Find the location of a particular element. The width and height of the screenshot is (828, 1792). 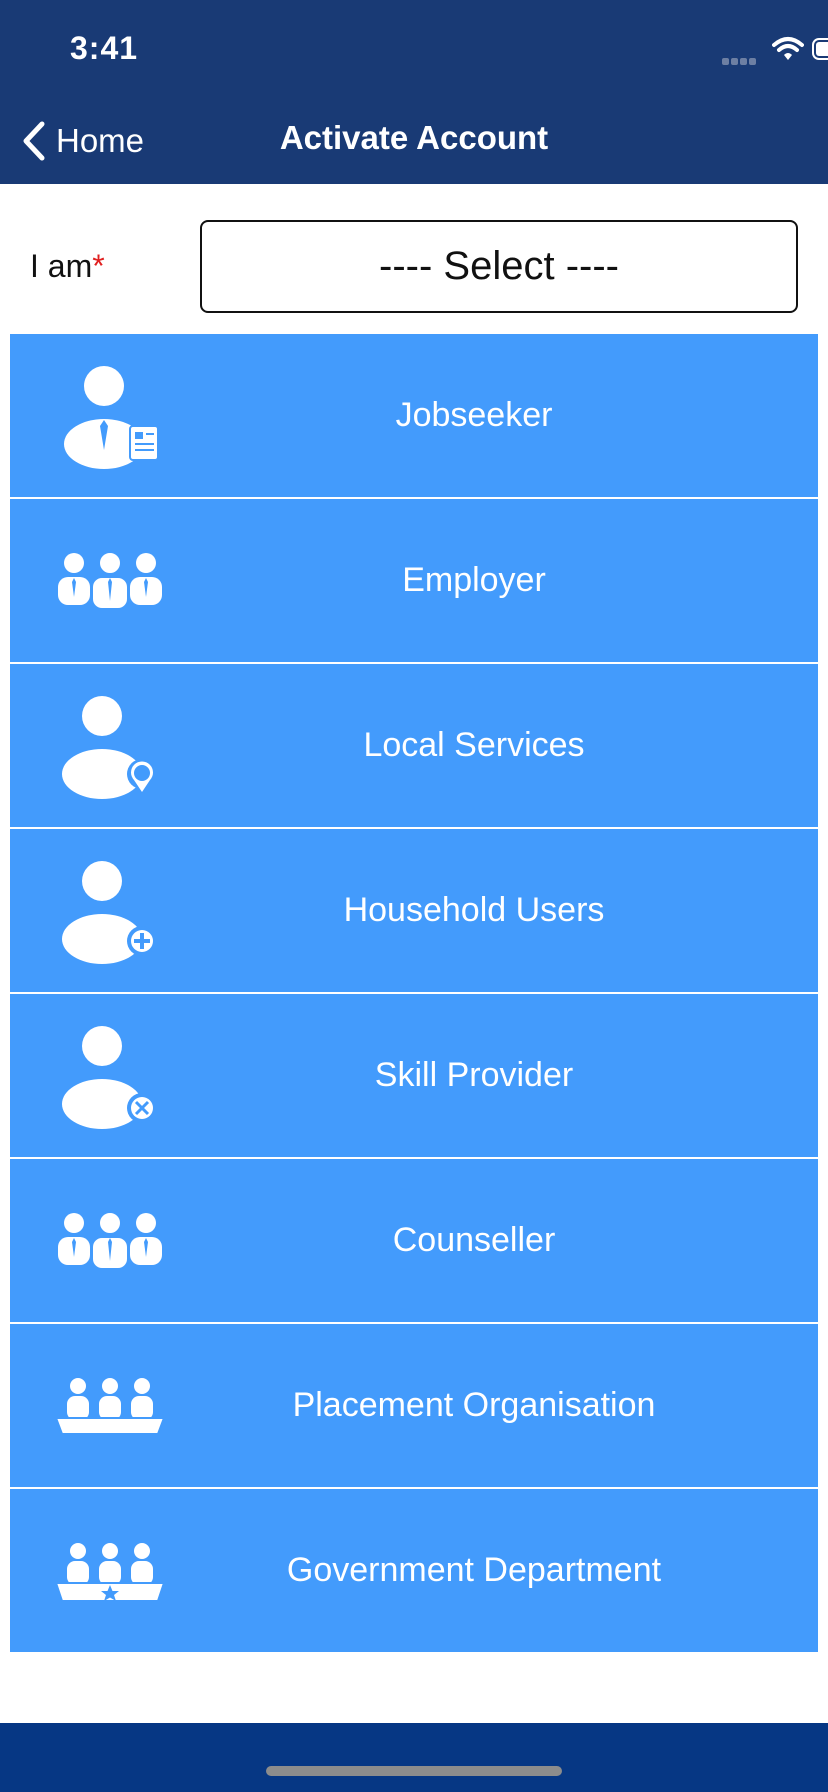

role-select: ---- Select ---- is located at coordinates (499, 266).